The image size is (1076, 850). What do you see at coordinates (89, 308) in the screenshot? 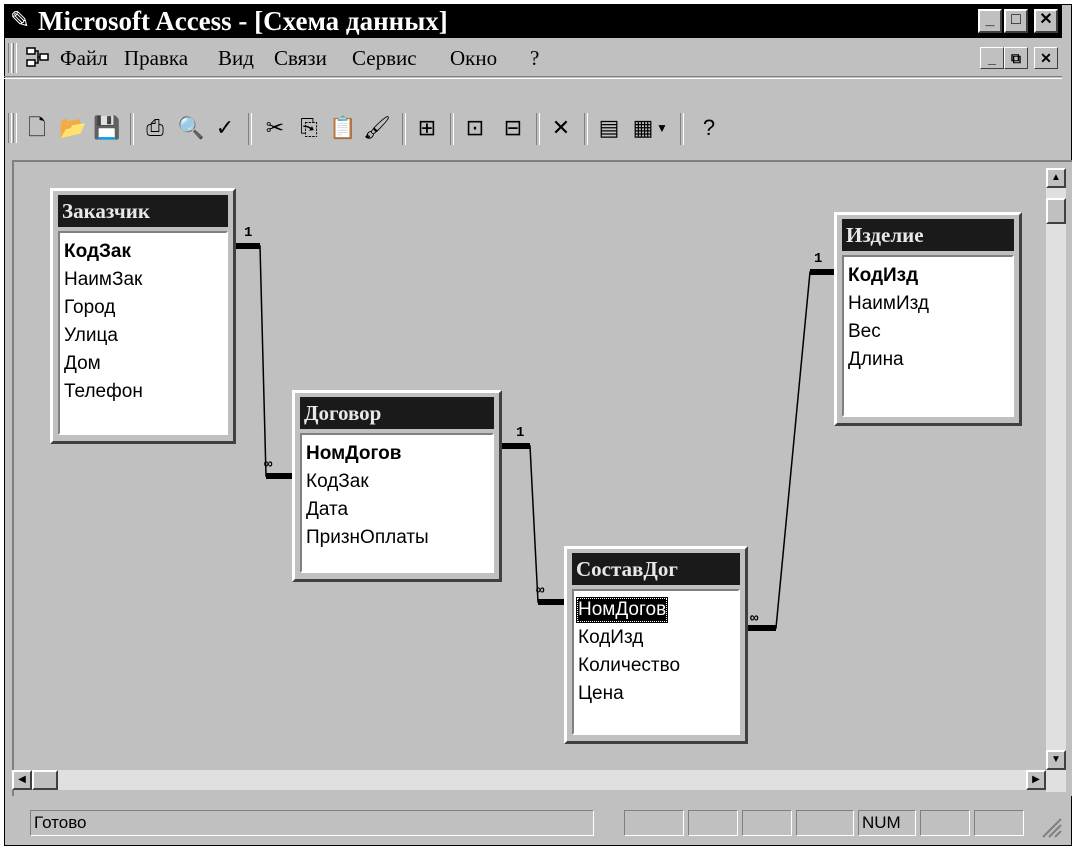
I see `field-item: Город` at bounding box center [89, 308].